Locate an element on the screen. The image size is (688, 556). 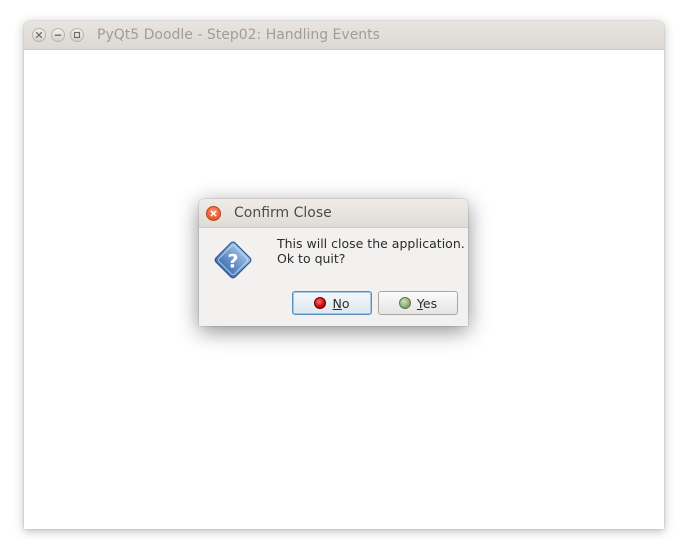
question-icon: ? is located at coordinates (233, 260).